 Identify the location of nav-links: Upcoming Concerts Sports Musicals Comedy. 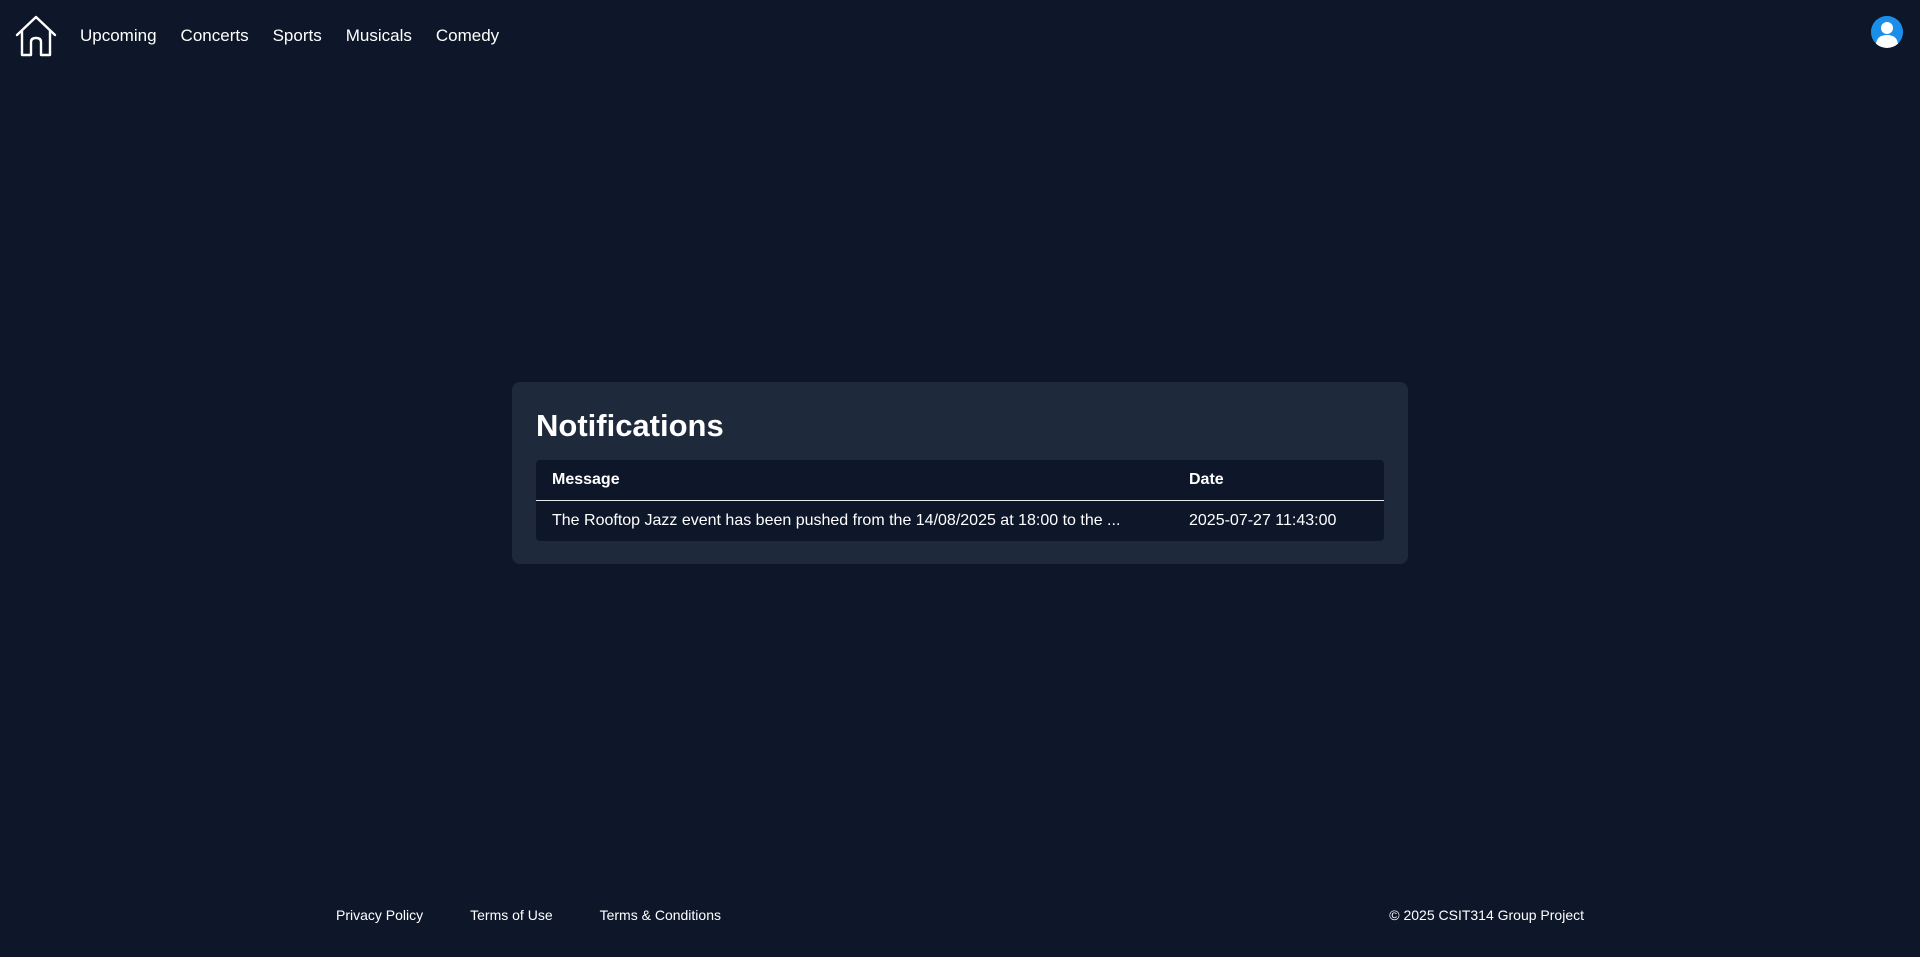
(301, 36).